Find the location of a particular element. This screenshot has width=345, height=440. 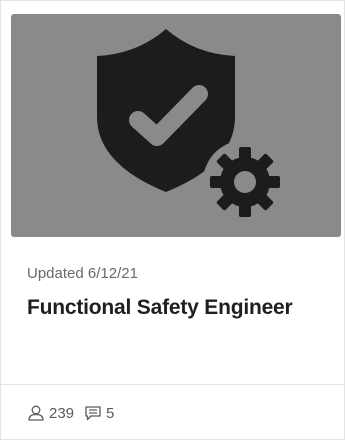

comments-count: 5 is located at coordinates (110, 413).